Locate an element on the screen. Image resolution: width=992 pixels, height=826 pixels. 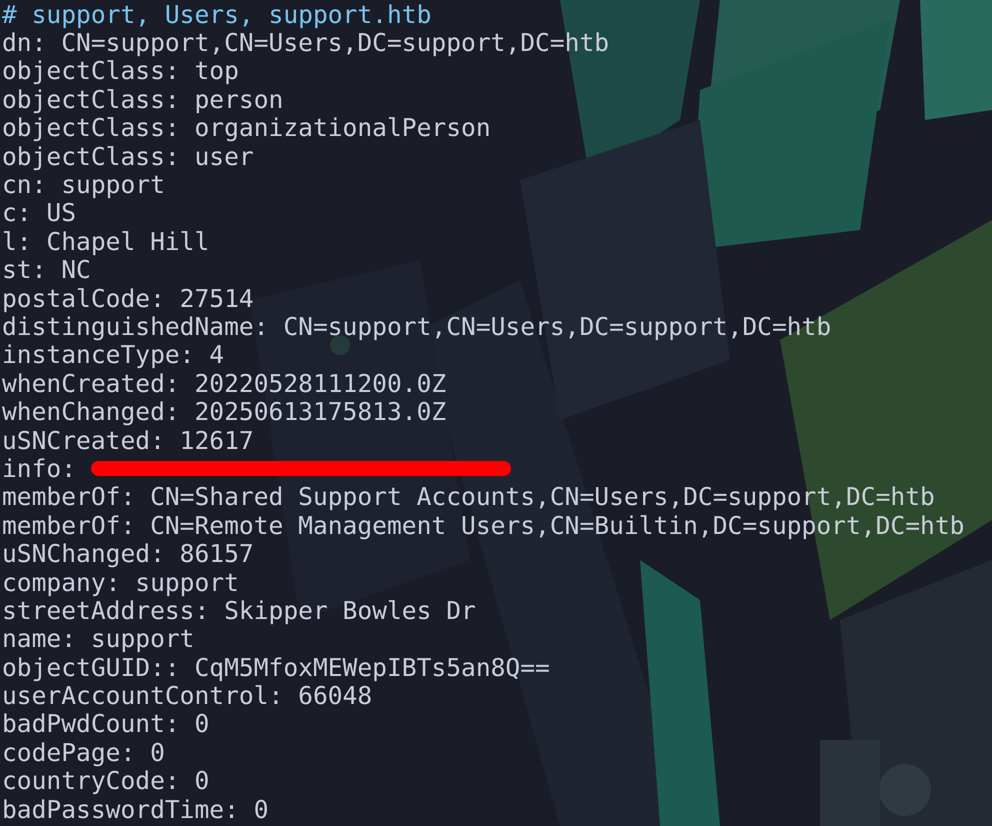
attribute-line: company: support is located at coordinates (120, 582).